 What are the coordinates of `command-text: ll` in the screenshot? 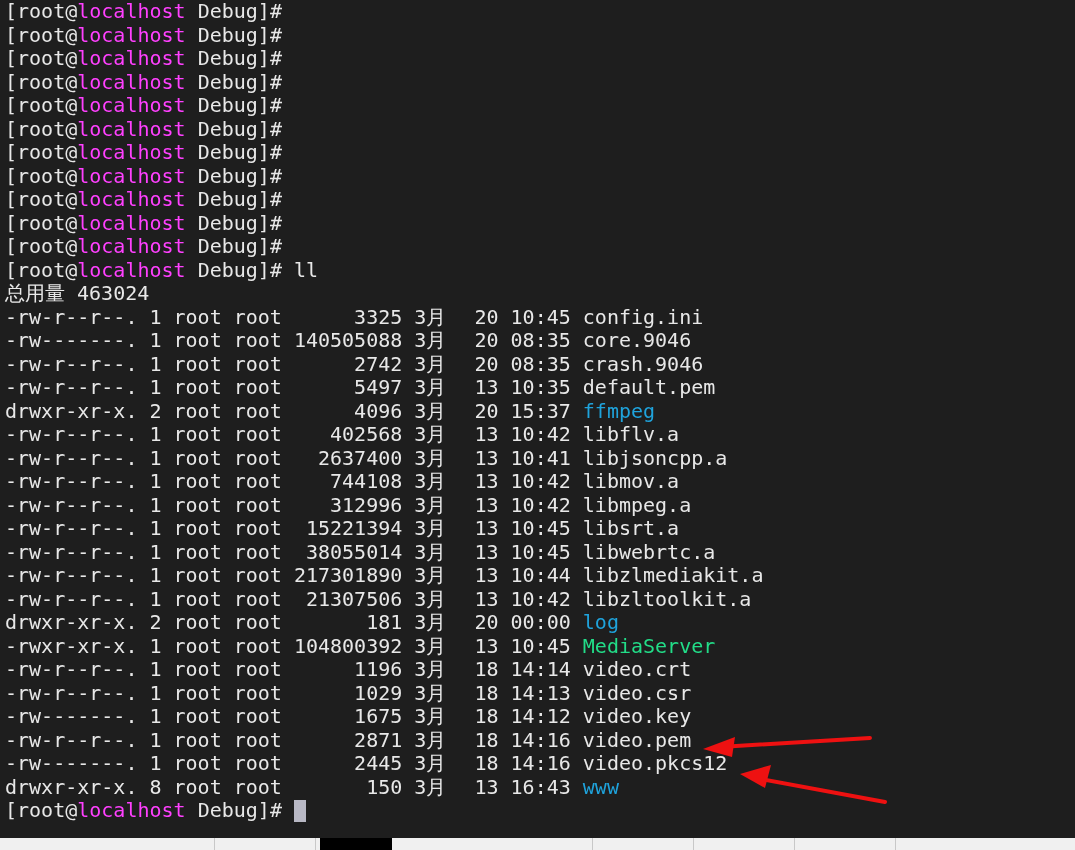 It's located at (306, 270).